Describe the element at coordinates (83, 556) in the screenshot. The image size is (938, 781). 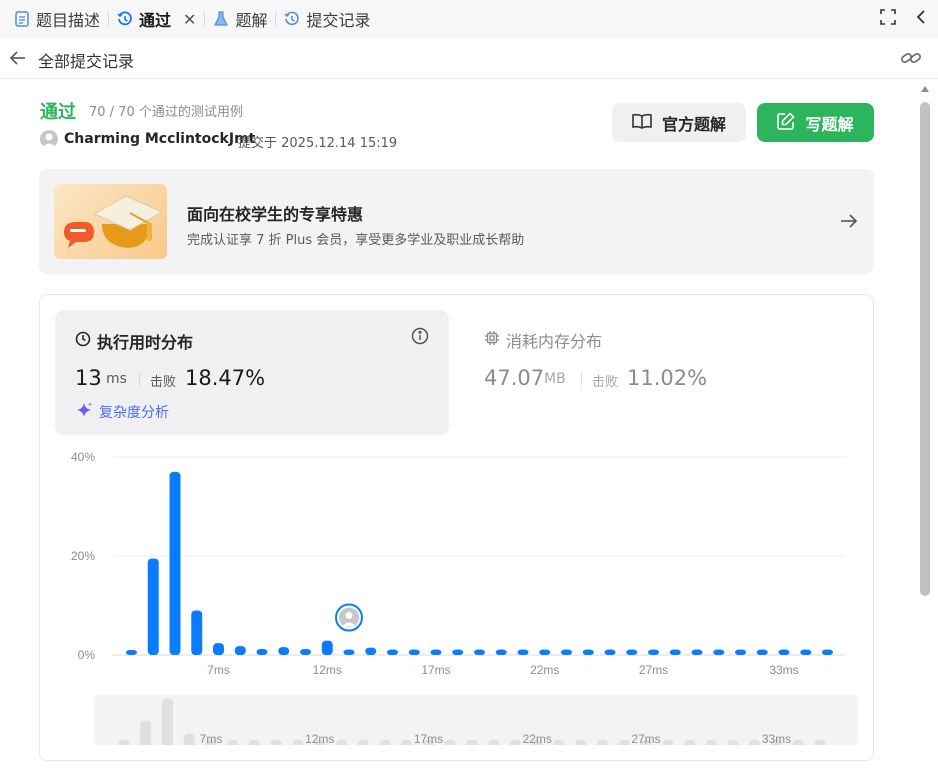
I see `y-tick-label: 20%` at that location.